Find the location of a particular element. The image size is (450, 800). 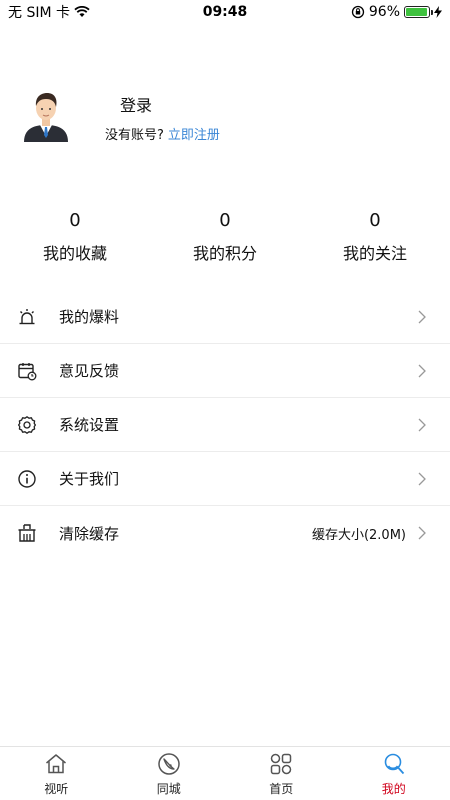

stat-points: 0 我的积分 is located at coordinates (225, 238).